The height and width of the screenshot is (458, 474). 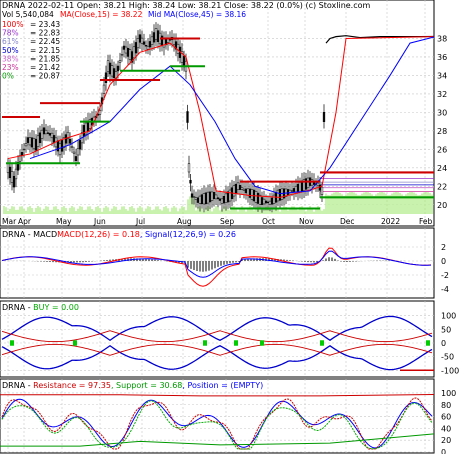 I want to click on macd-main: MACD(12,26) = 0.18, so click(x=98, y=234).